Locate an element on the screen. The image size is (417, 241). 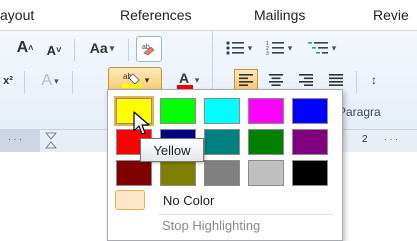
change-case-button: Aa ▾ is located at coordinates (102, 48).